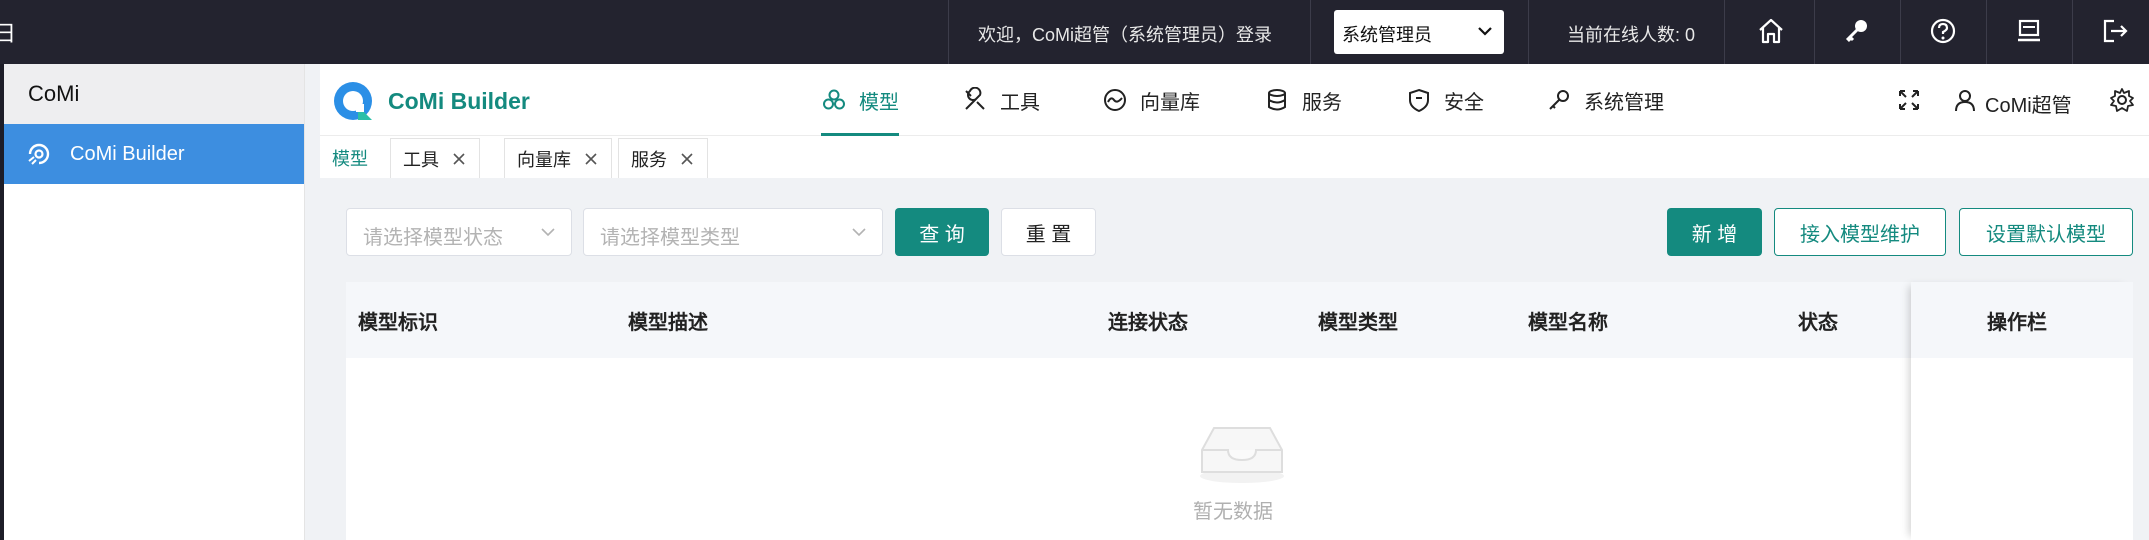 The width and height of the screenshot is (2149, 540). I want to click on add-button: 新 增, so click(1714, 232).